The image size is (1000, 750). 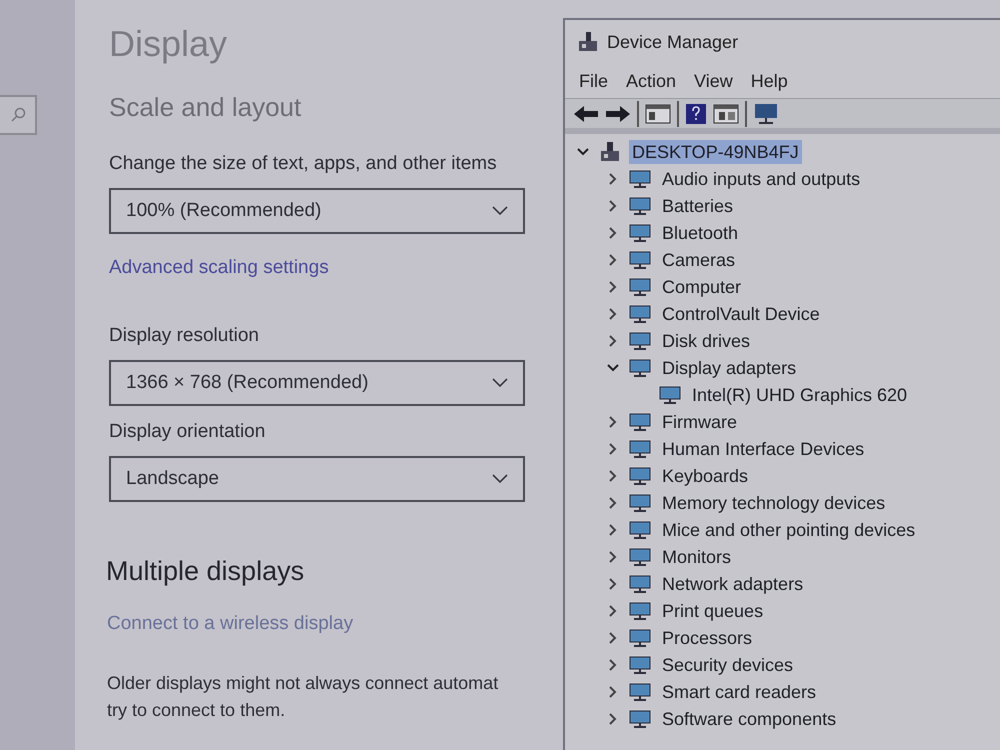 I want to click on tree-item: Batteries, so click(x=697, y=206).